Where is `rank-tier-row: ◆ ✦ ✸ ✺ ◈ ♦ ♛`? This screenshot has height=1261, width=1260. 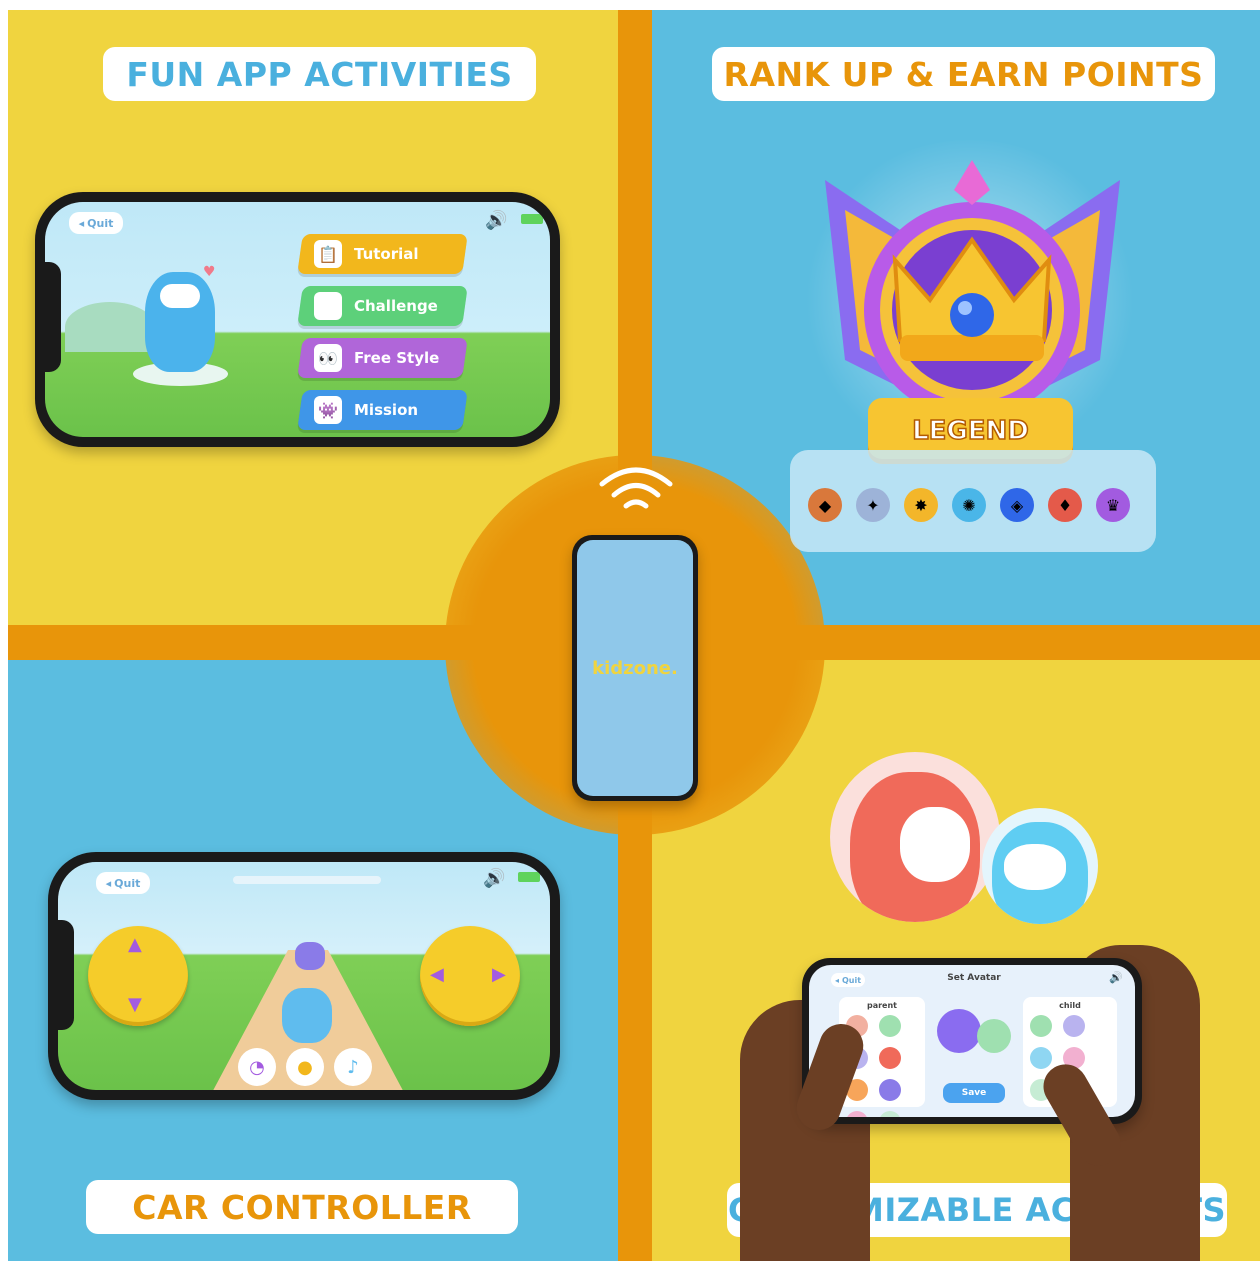 rank-tier-row: ◆ ✦ ✸ ✺ ◈ ♦ ♛ is located at coordinates (969, 505).